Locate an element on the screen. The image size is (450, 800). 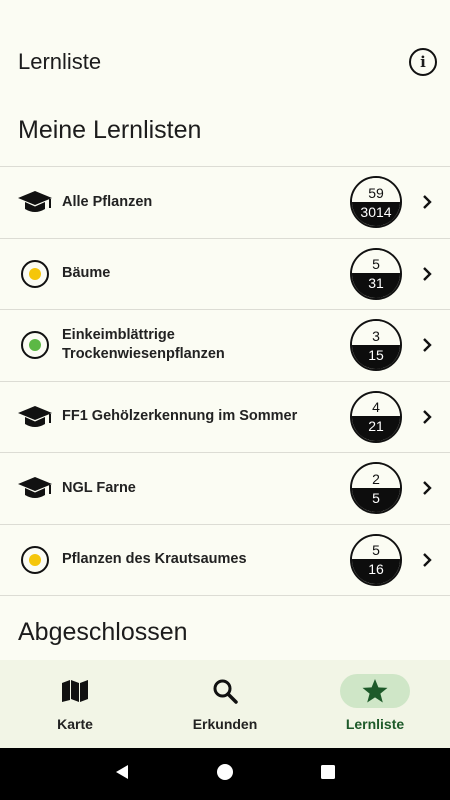
recents-icon is located at coordinates (328, 774).